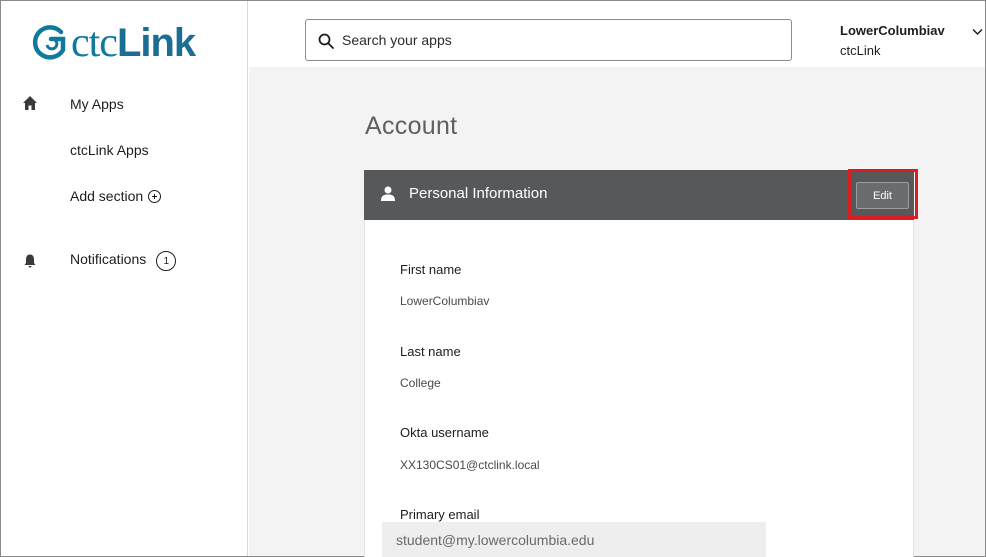  I want to click on sidebar-item-notifications: Notifications 1, so click(124, 261).